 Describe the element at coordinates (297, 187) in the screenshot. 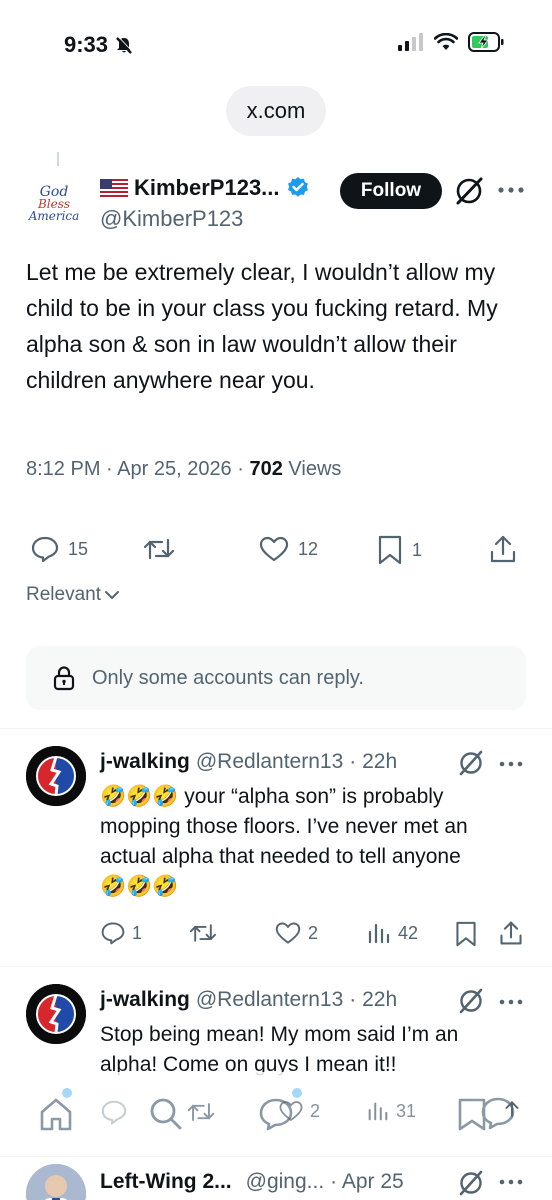

I see `verified-icon` at that location.